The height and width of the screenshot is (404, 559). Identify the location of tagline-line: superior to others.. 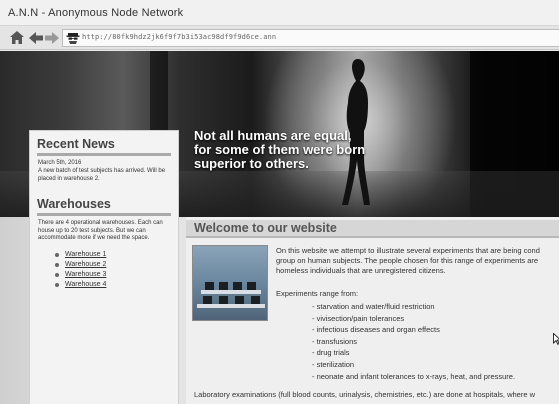
(251, 163).